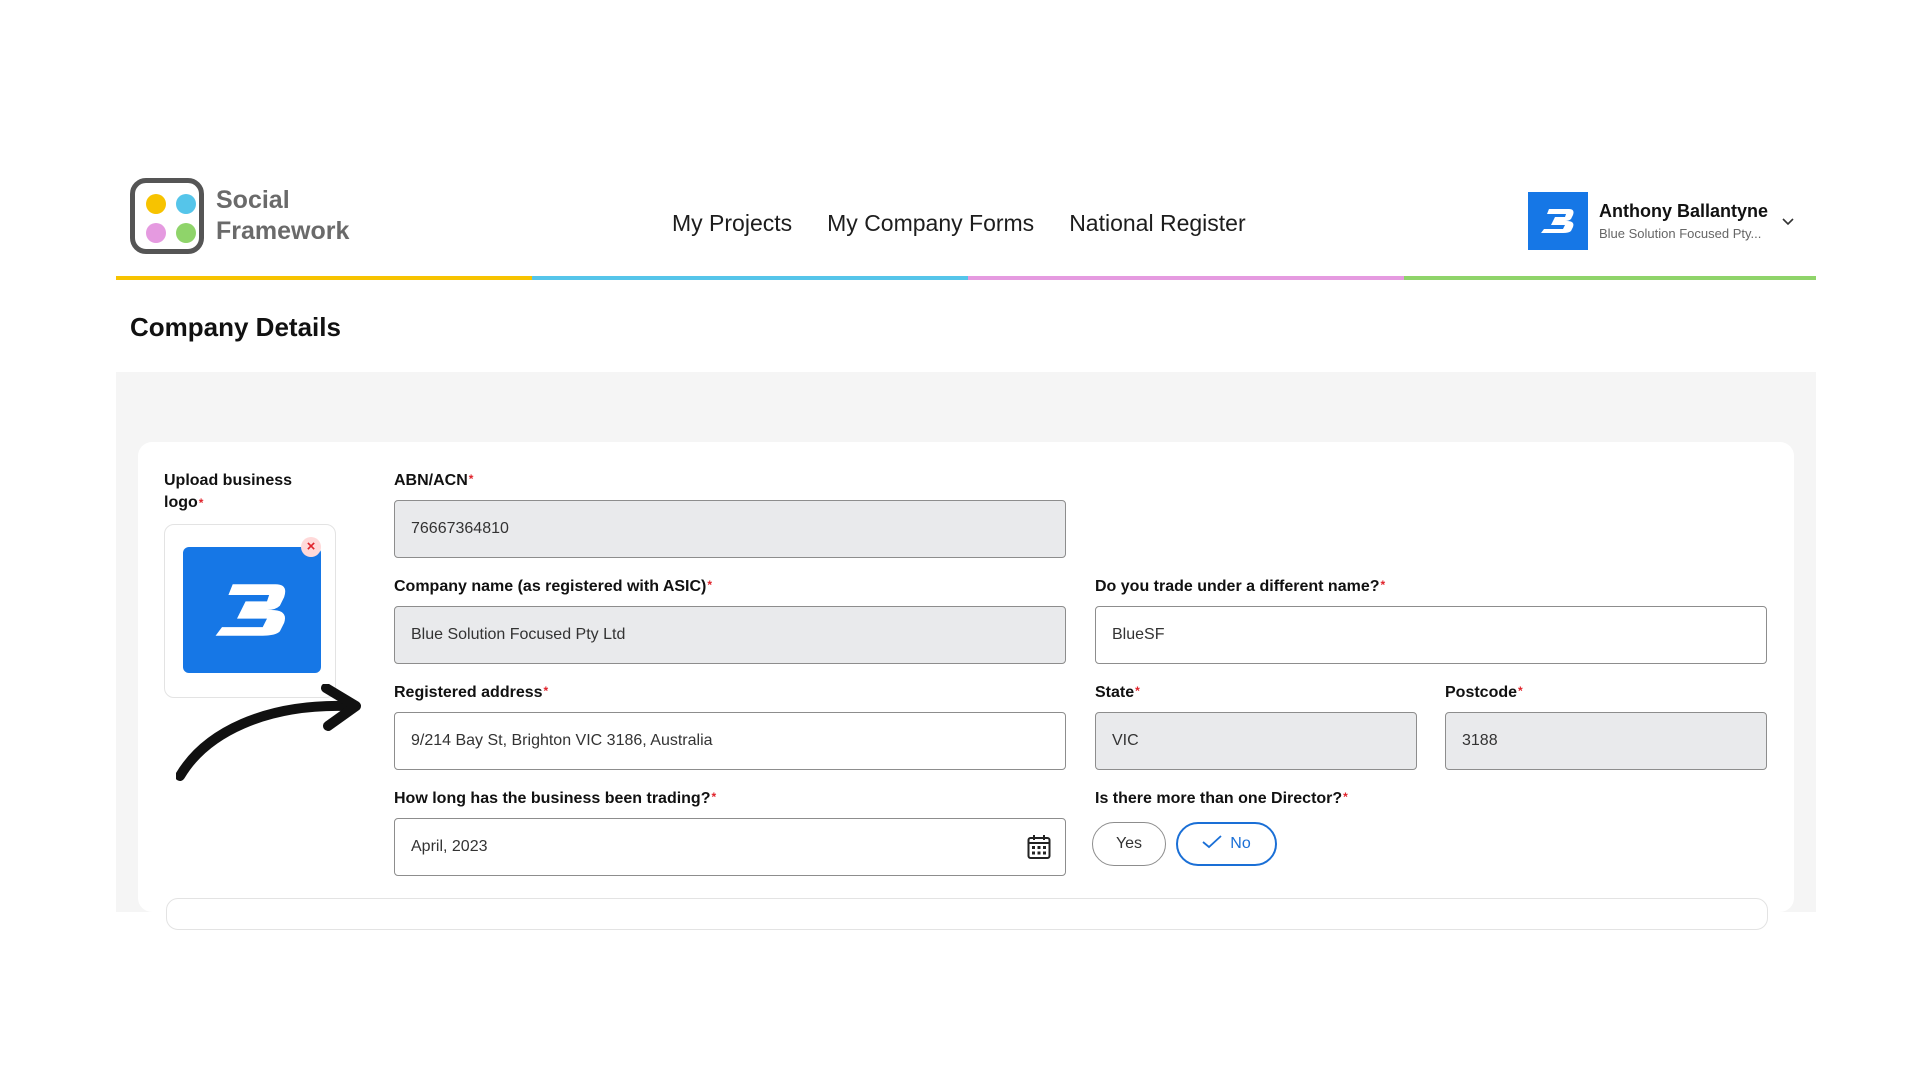 This screenshot has height=1080, width=1920. What do you see at coordinates (730, 635) in the screenshot?
I see `company-name-field: Blue Solution Focused Pty Ltd` at bounding box center [730, 635].